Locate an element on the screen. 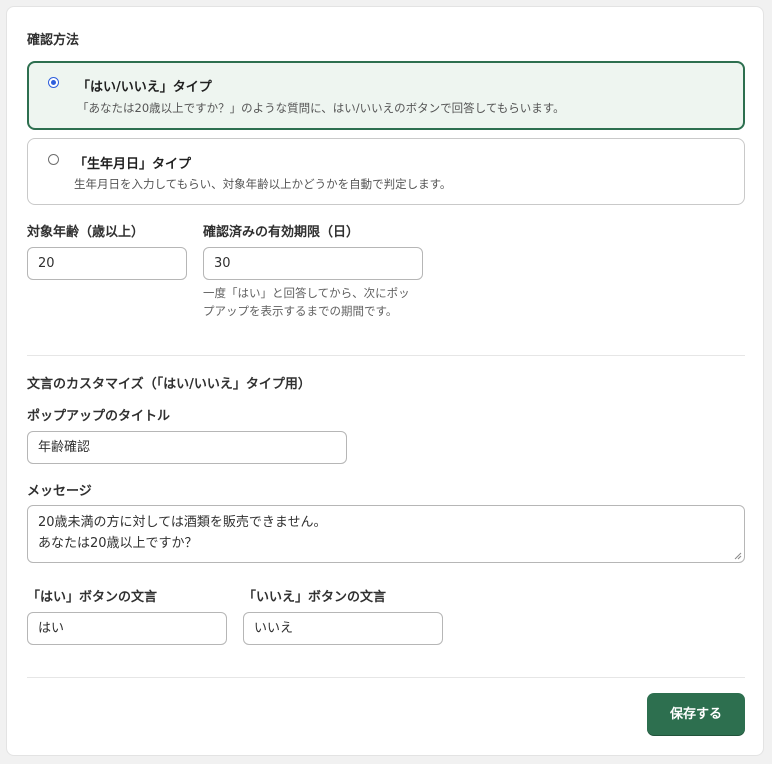 The image size is (772, 764). expiry-label: 確認済みの有効期限（日） is located at coordinates (281, 232).